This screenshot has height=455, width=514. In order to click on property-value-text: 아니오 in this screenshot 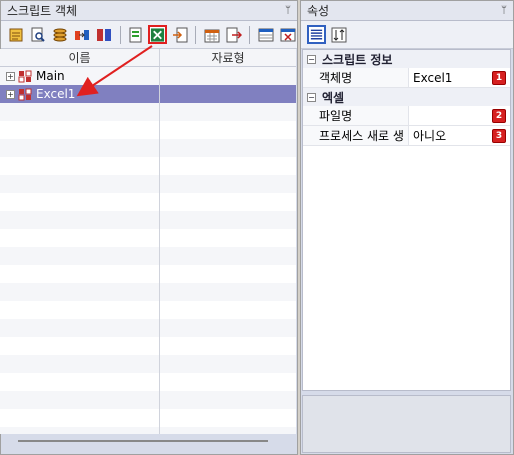, I will do `click(430, 136)`.